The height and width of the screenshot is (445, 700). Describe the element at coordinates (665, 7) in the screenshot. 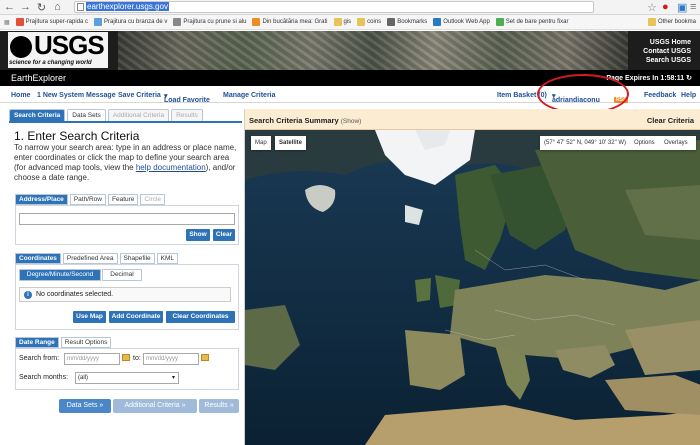

I see `opera-icon: ●` at that location.